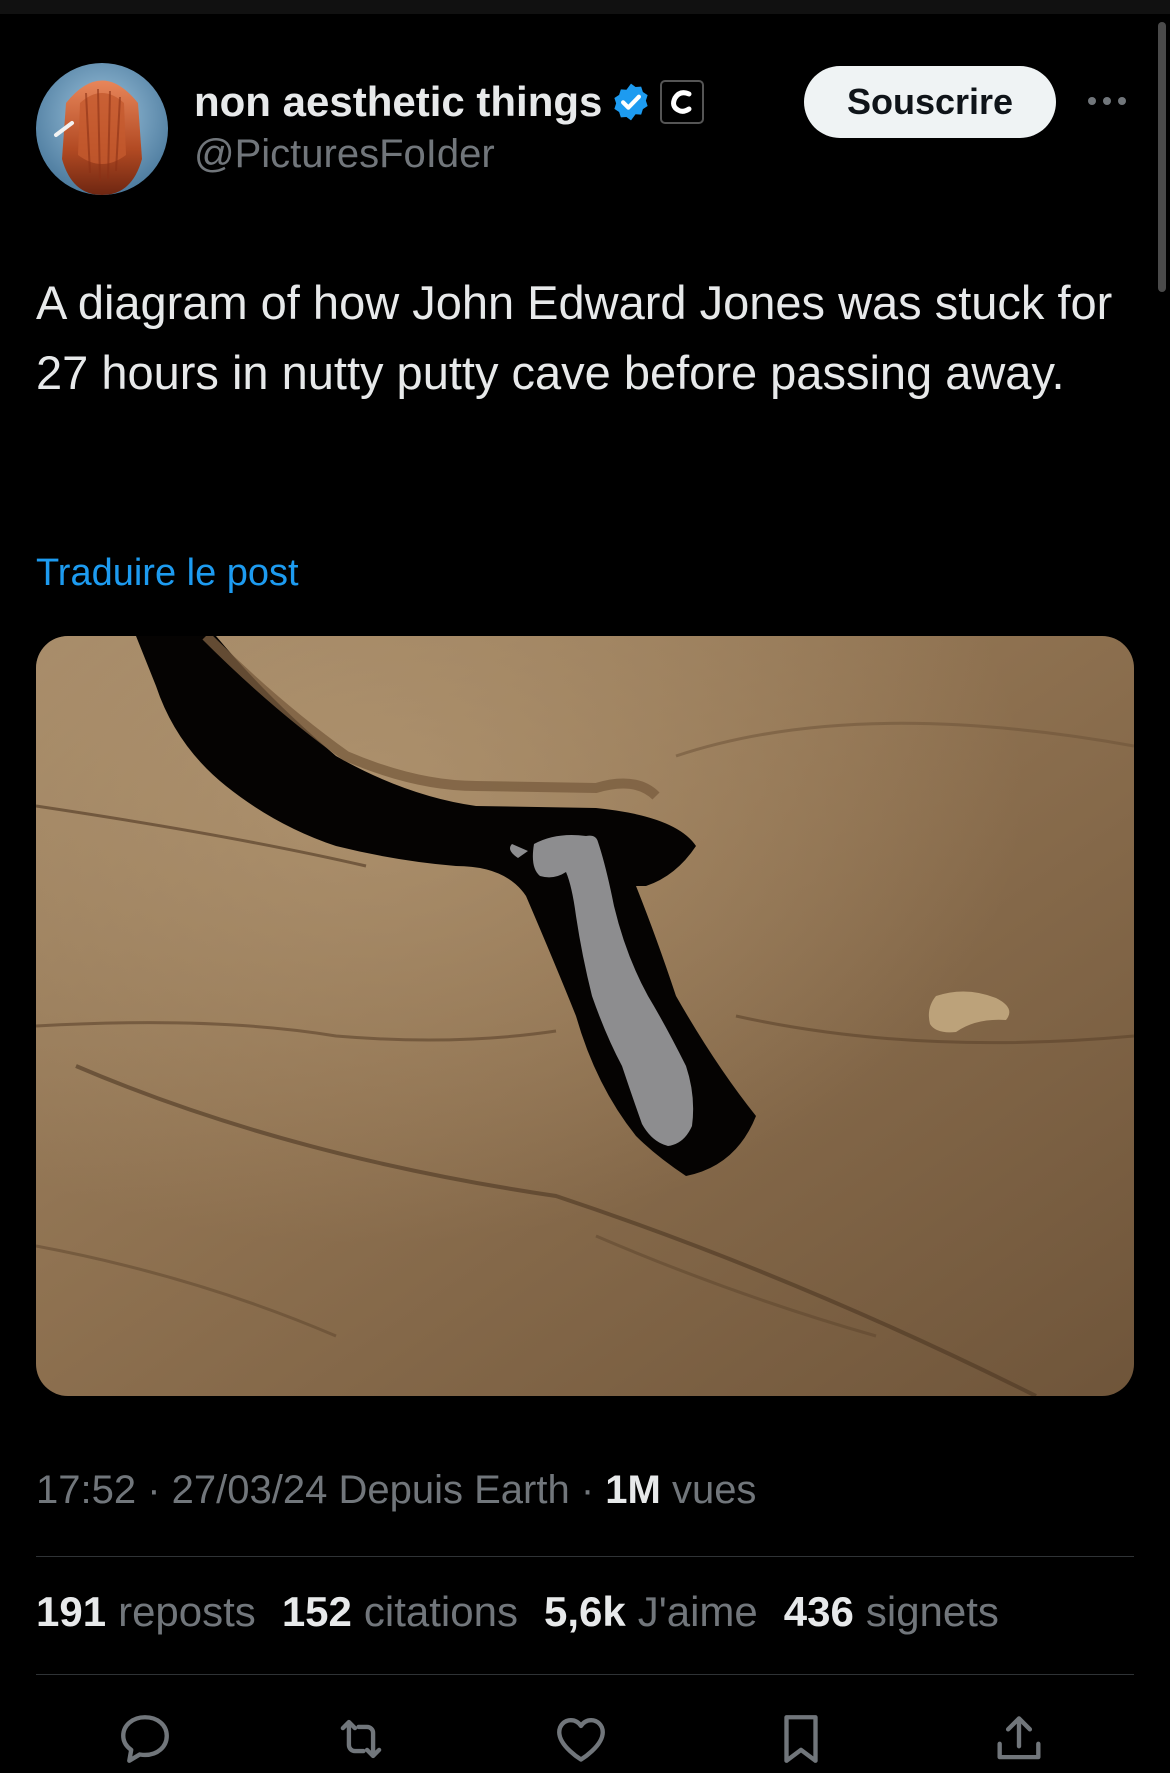  I want to click on bookmarks-stat: 436 signets, so click(891, 1612).